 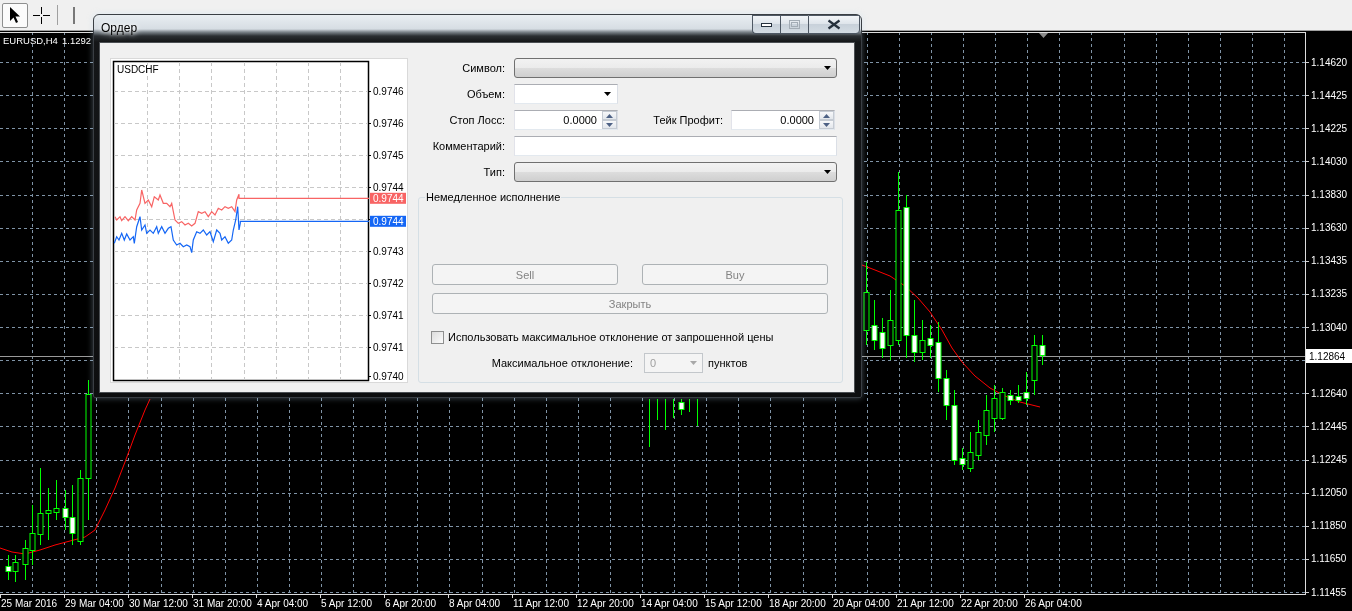 I want to click on price-axis-label: 1.13830, so click(x=1329, y=194).